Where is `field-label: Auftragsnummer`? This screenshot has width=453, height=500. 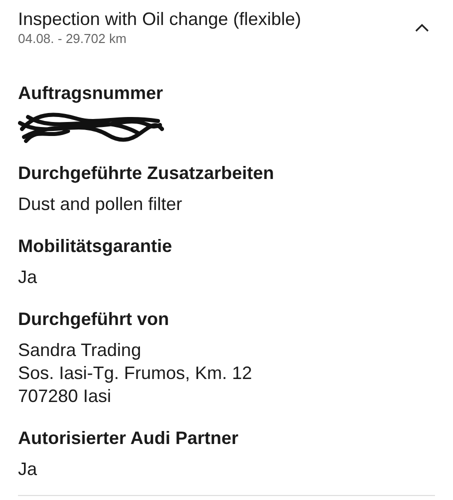
field-label: Auftragsnummer is located at coordinates (91, 93).